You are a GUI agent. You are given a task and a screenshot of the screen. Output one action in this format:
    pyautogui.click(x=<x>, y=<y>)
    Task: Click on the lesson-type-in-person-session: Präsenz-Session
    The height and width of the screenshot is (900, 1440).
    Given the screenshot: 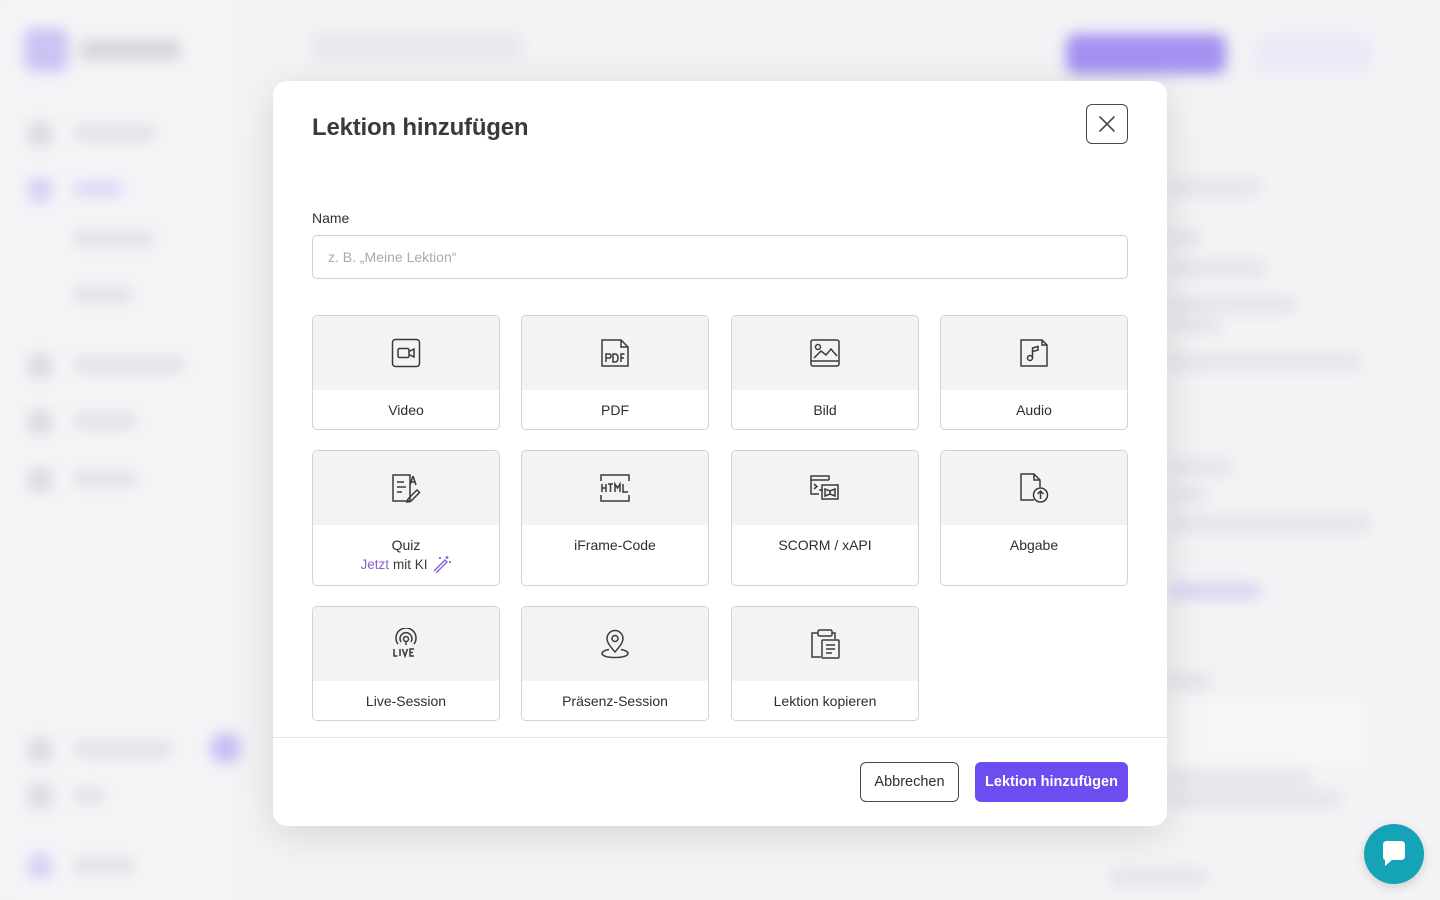 What is the action you would take?
    pyautogui.click(x=615, y=663)
    